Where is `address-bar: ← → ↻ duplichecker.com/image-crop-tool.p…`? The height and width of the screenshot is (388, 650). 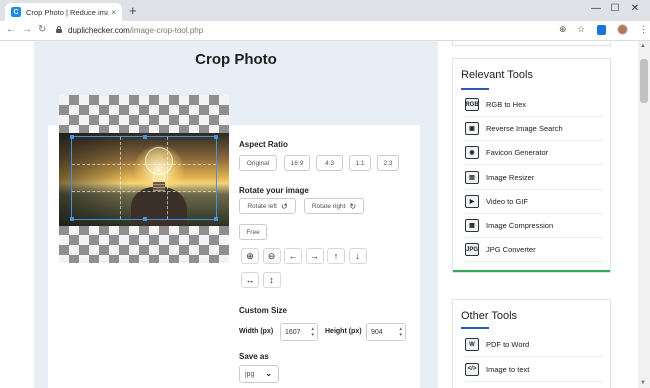 address-bar: ← → ↻ duplichecker.com/image-crop-tool.p… is located at coordinates (325, 31).